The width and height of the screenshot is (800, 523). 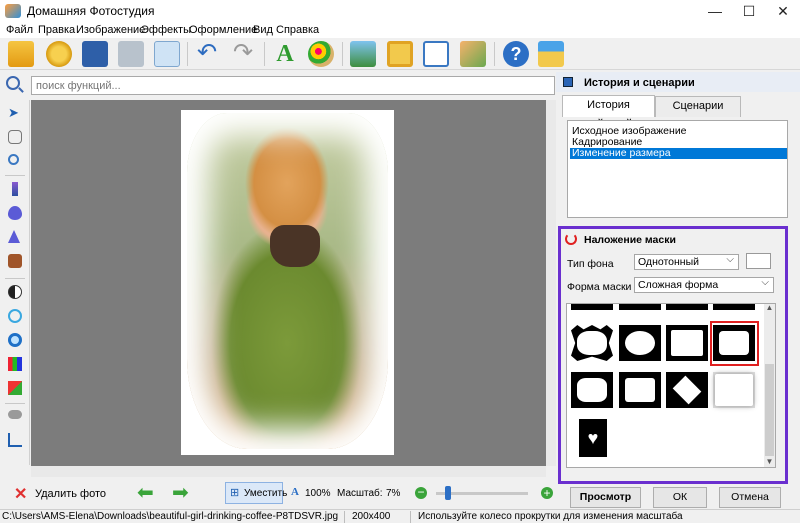 What do you see at coordinates (15, 261) in the screenshot?
I see `stamp-icon` at bounding box center [15, 261].